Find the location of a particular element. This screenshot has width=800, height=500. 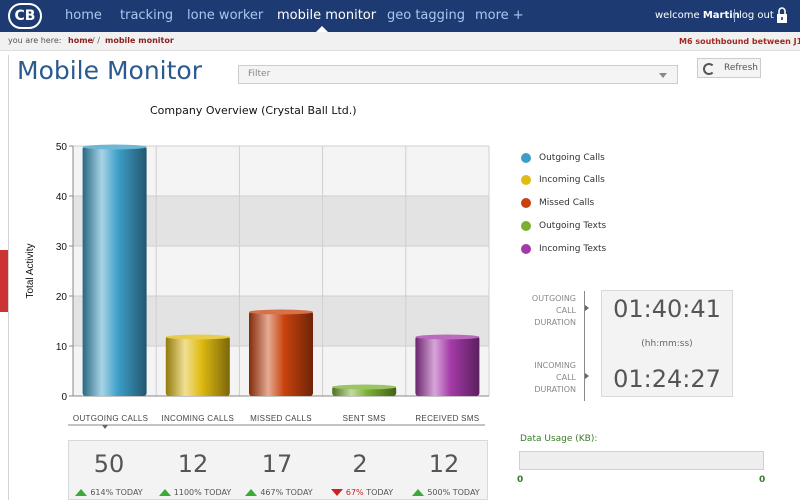

stat-change-incoming-calls: 1100% TODAY is located at coordinates (195, 492).